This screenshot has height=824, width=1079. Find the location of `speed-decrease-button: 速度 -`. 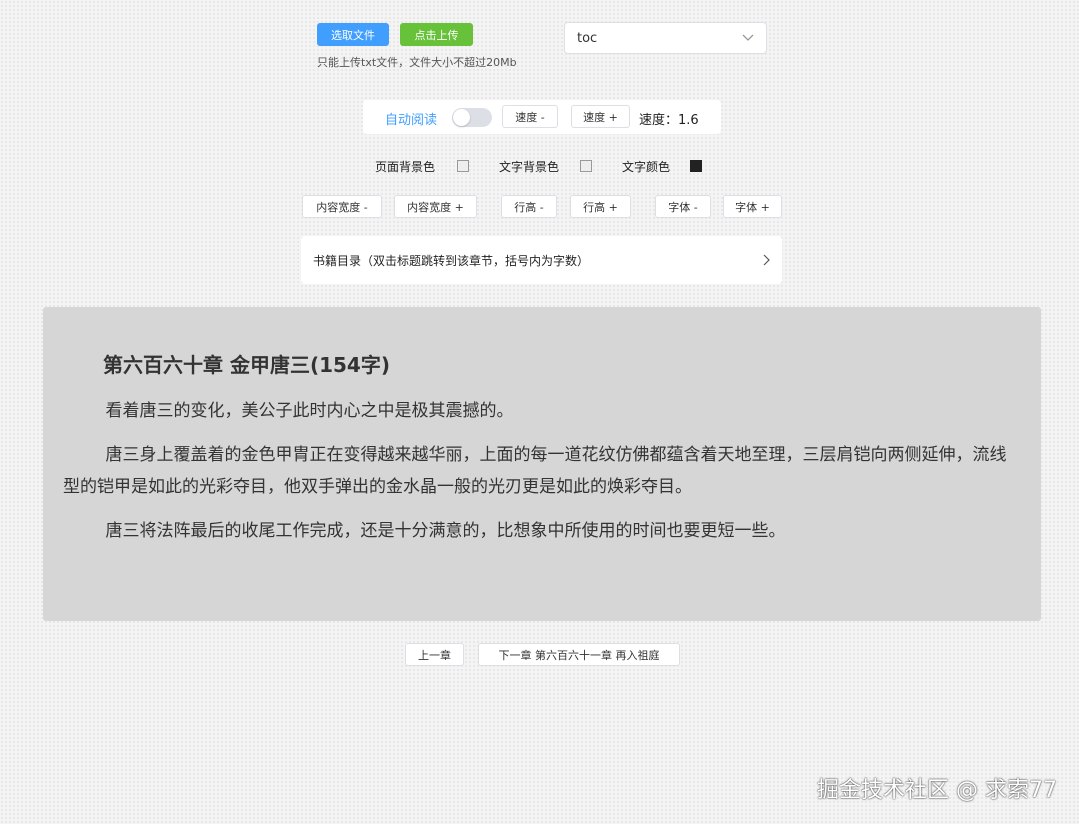

speed-decrease-button: 速度 - is located at coordinates (530, 116).